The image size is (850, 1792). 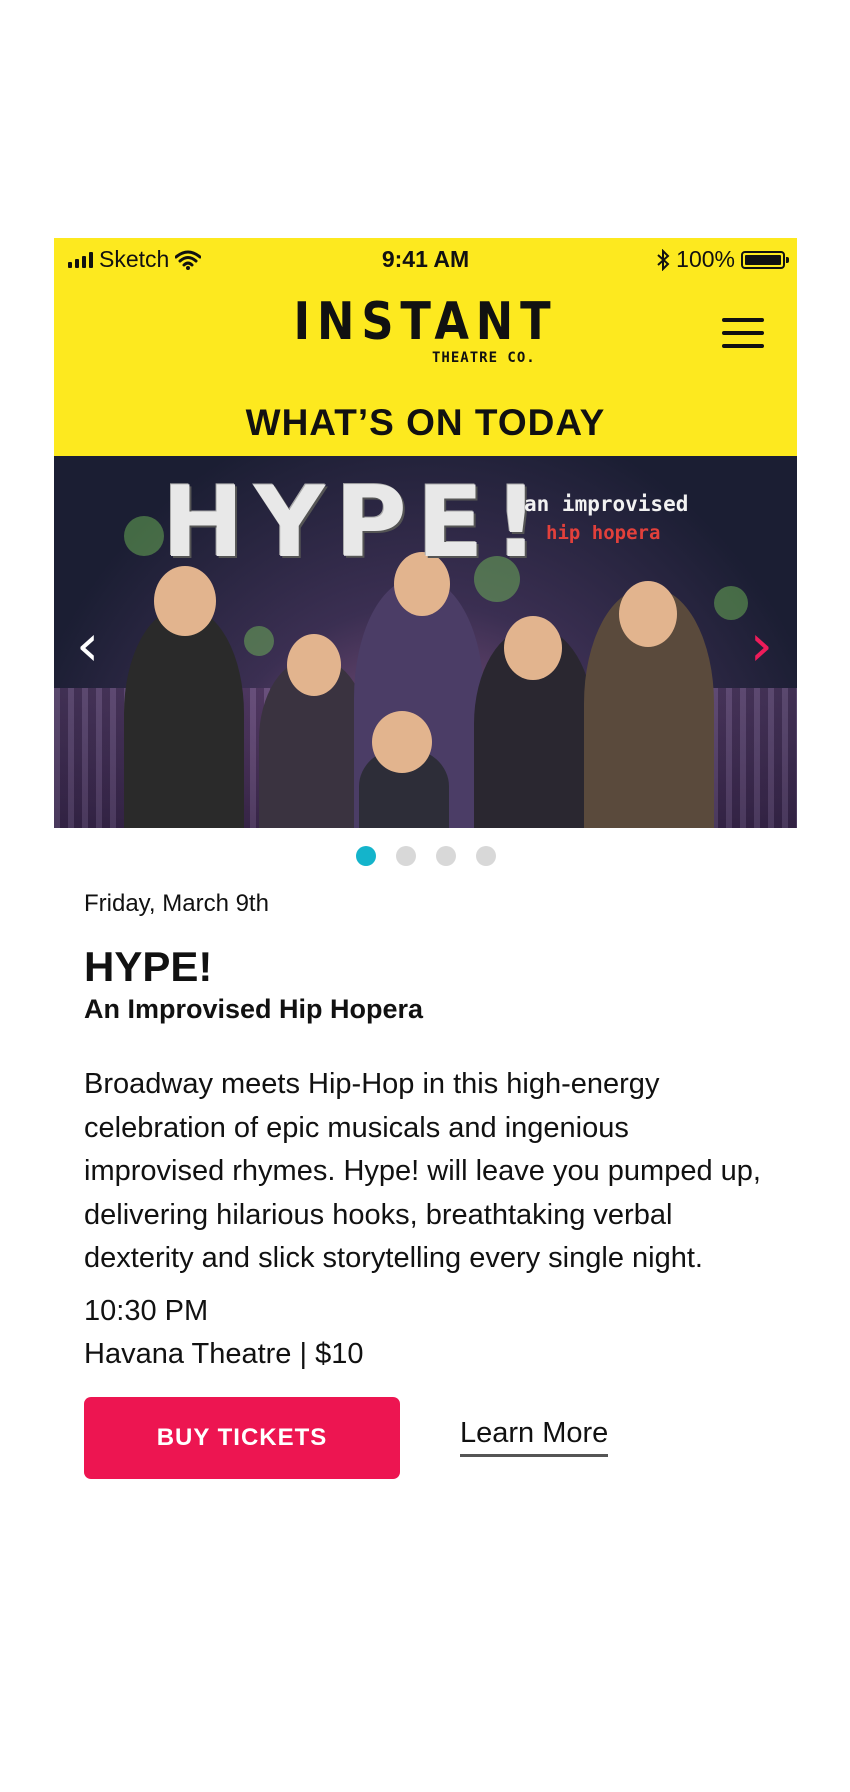 I want to click on battery-percent: 100%, so click(x=705, y=259).